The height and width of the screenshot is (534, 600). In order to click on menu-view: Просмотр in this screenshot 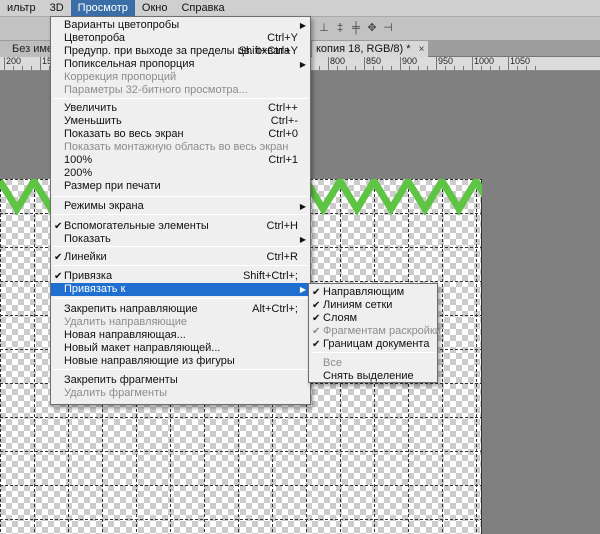, I will do `click(102, 8)`.